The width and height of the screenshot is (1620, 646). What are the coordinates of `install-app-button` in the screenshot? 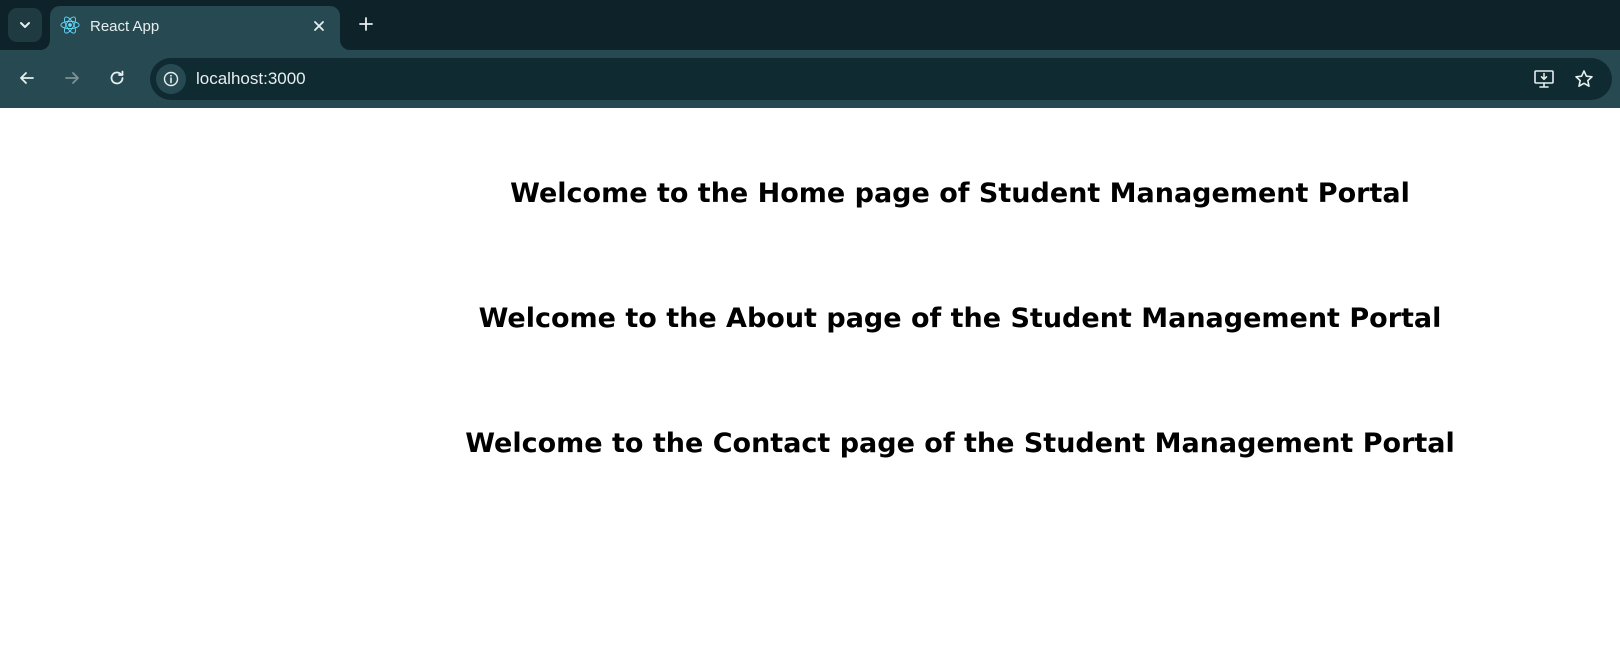 It's located at (1544, 79).